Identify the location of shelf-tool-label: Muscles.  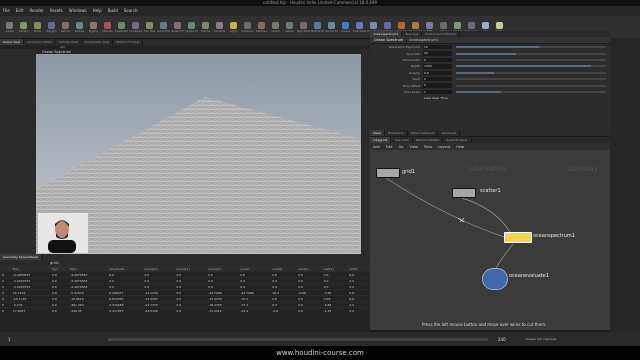
(107, 31).